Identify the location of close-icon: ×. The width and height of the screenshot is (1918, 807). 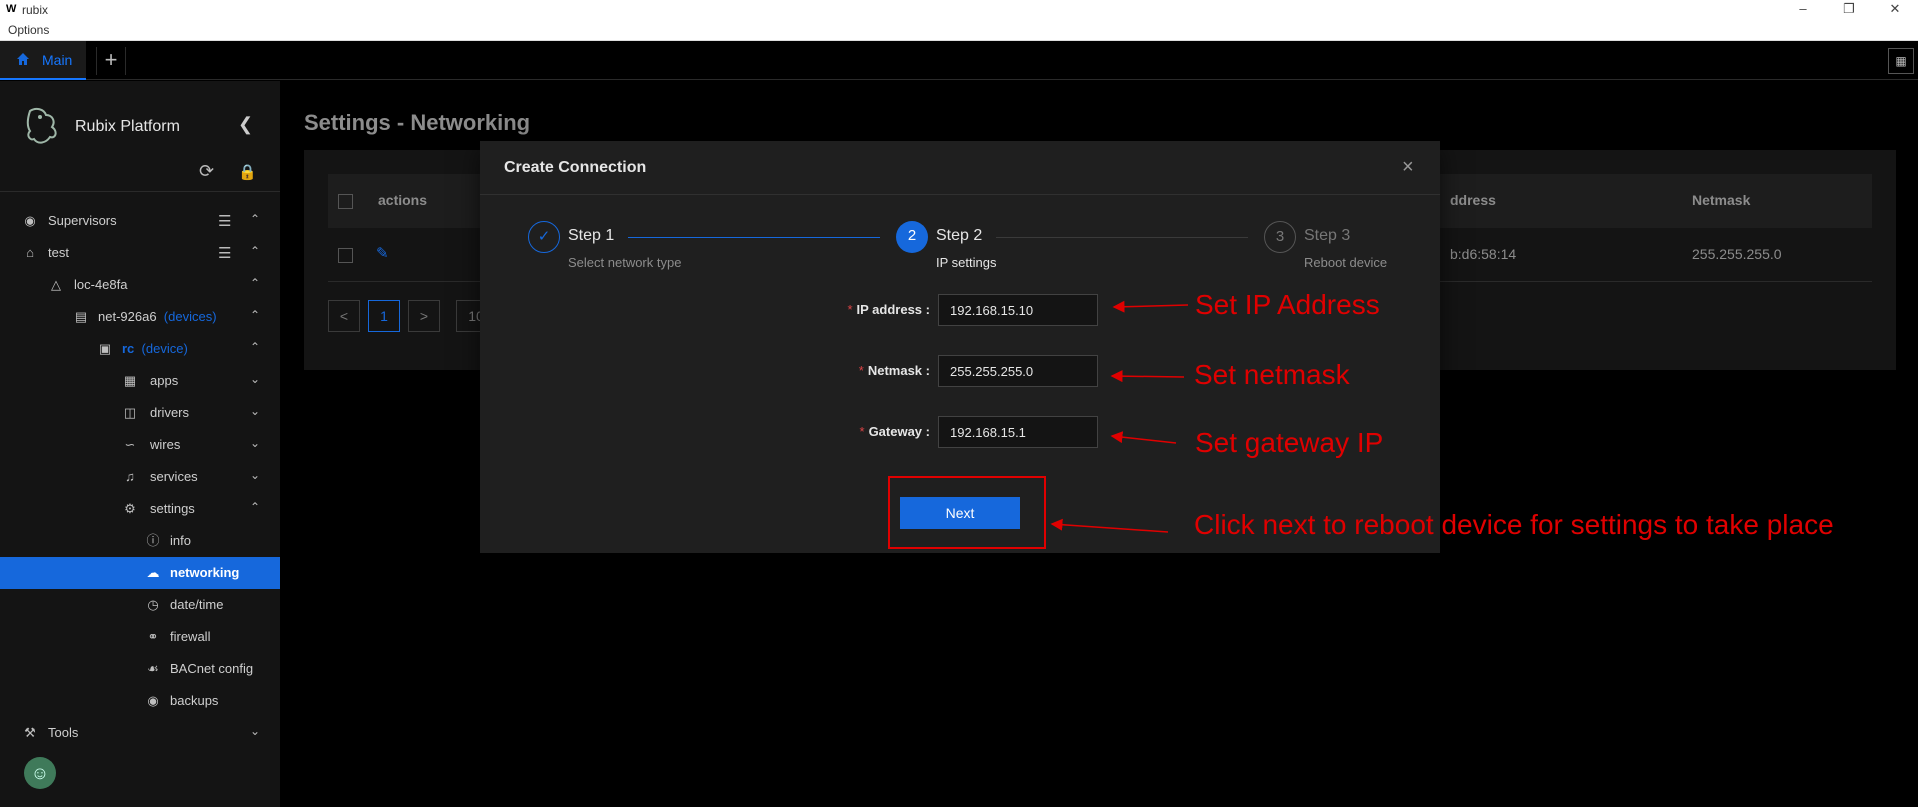
(1408, 167).